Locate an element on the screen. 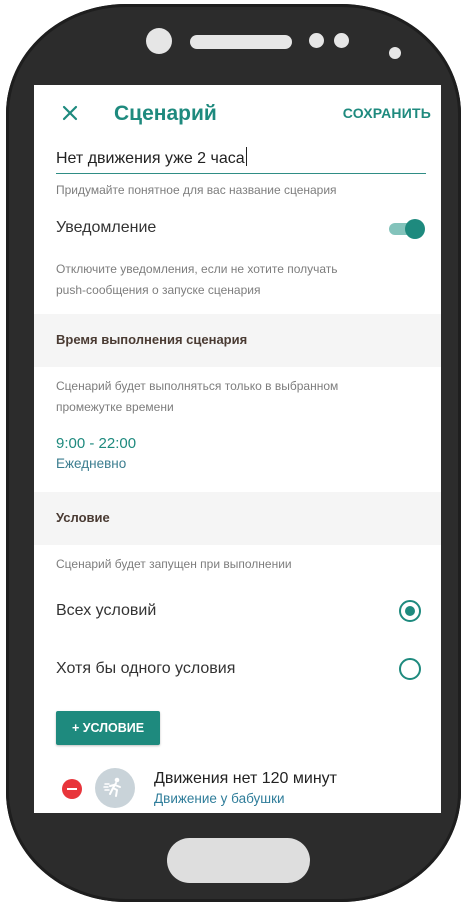 The image size is (467, 906). toggle-thumb is located at coordinates (415, 229).